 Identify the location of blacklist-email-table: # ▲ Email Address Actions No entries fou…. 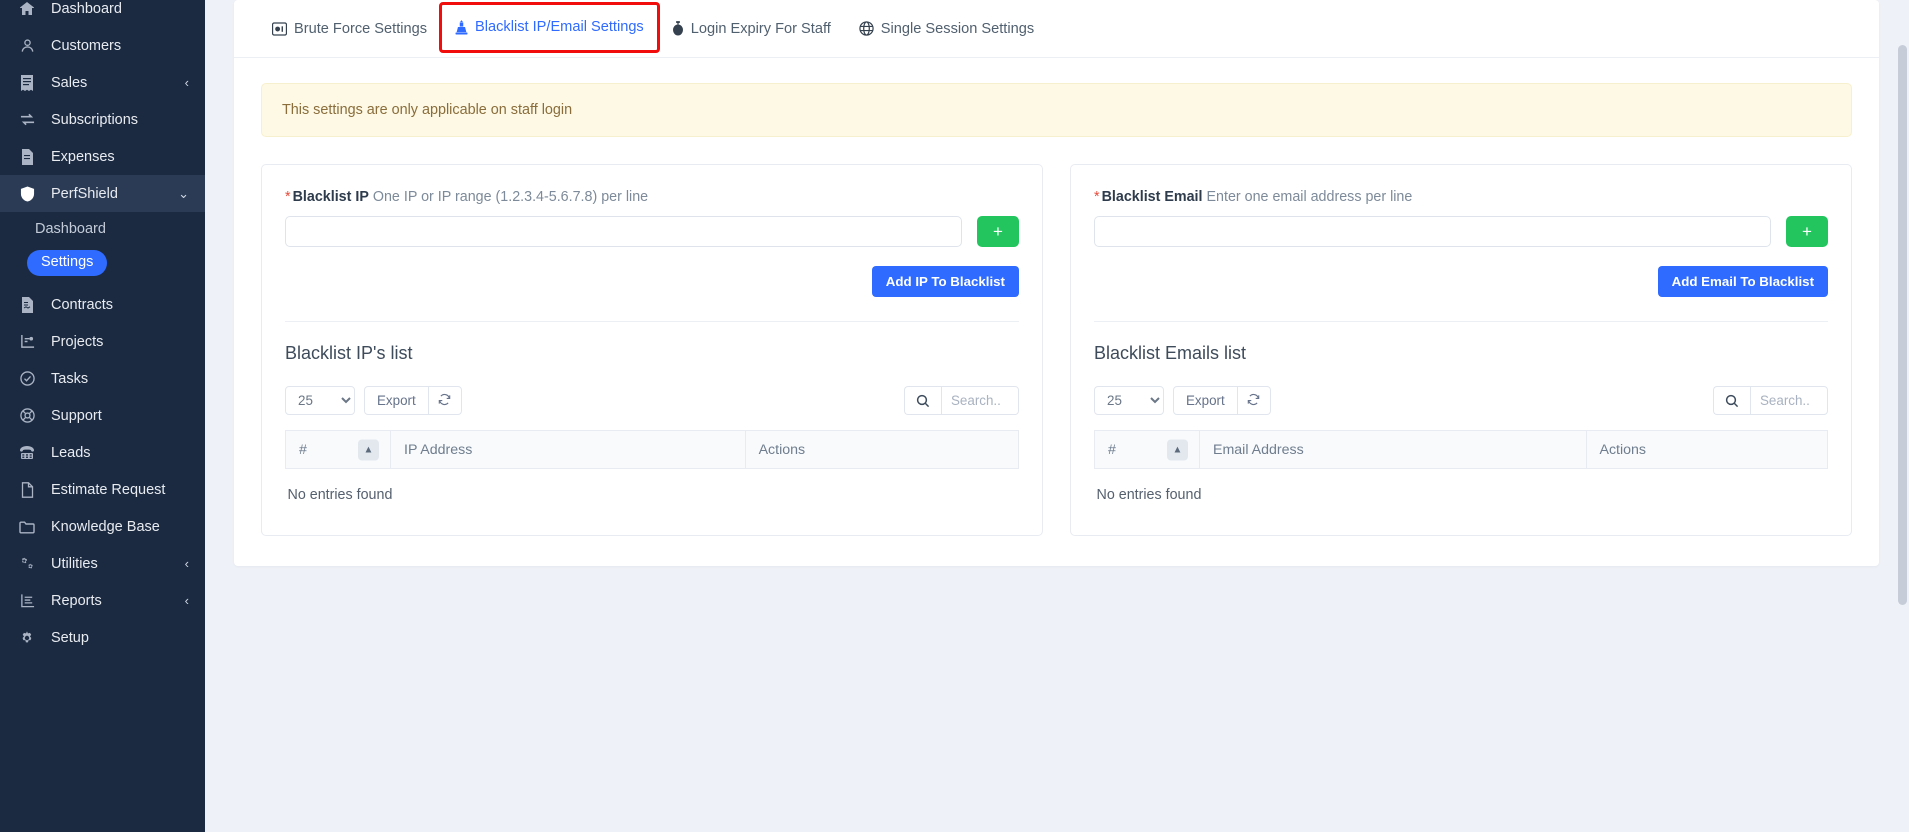
(1461, 471).